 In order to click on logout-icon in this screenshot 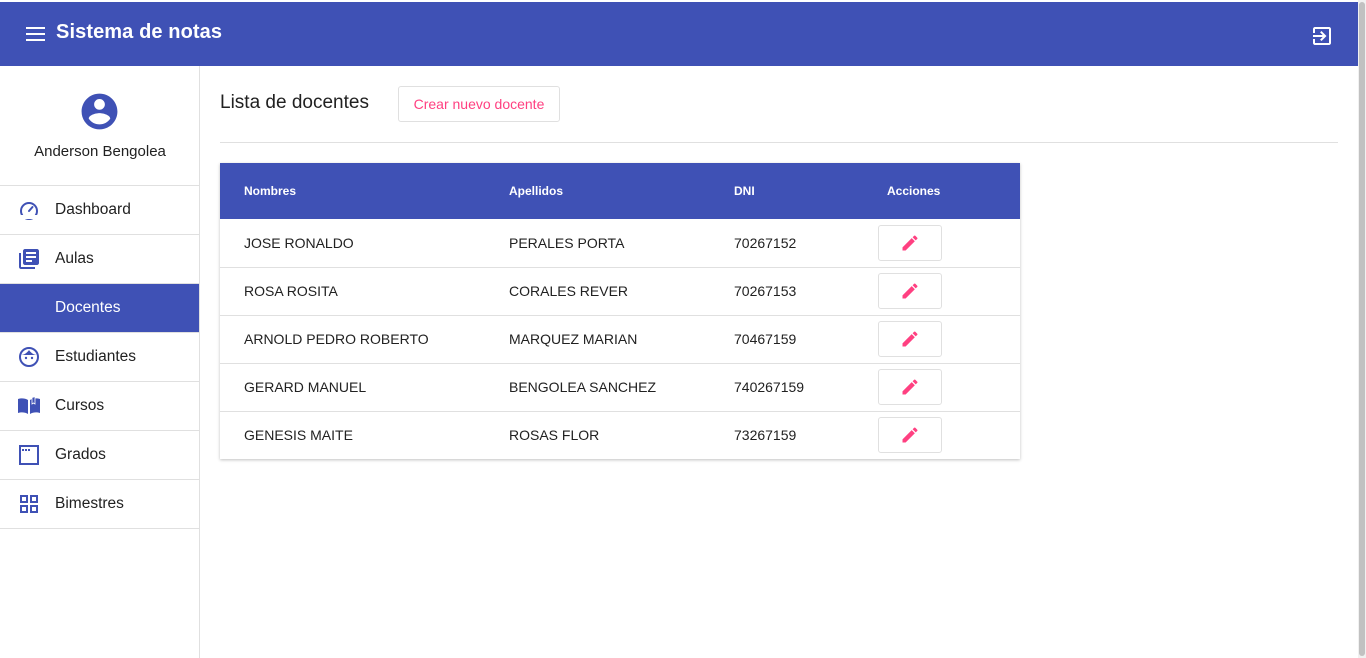, I will do `click(1322, 36)`.